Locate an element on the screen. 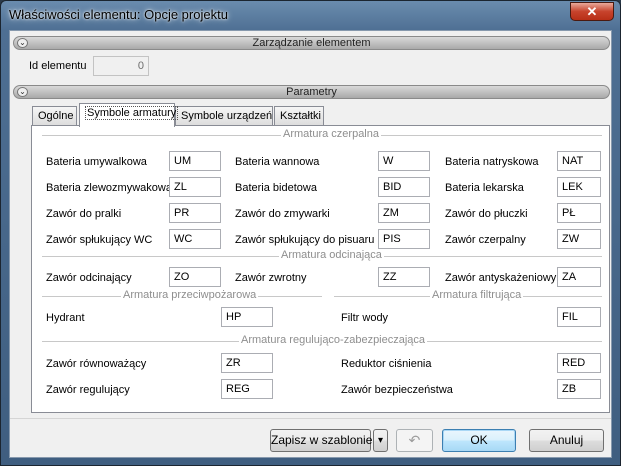  label-bateria-zlewozmywakowa: Bateria zlewozmywakowa is located at coordinates (109, 188).